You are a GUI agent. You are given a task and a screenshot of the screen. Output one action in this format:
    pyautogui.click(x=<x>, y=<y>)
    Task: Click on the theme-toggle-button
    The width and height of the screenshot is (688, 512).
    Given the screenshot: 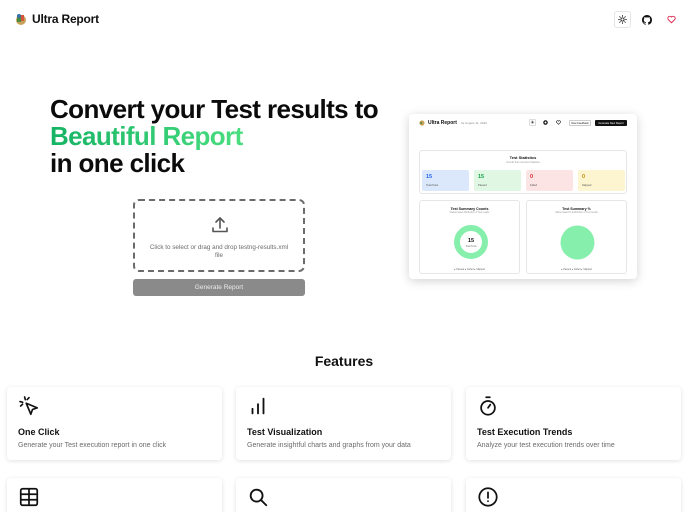 What is the action you would take?
    pyautogui.click(x=622, y=19)
    